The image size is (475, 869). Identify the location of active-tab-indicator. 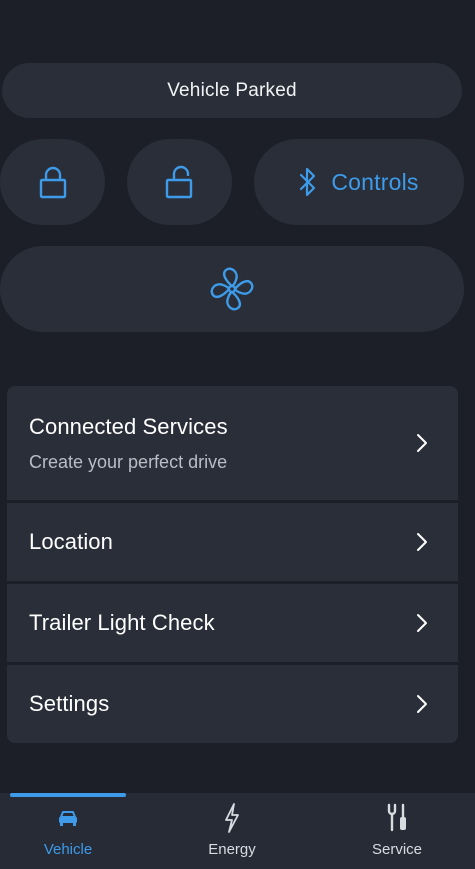
(68, 795).